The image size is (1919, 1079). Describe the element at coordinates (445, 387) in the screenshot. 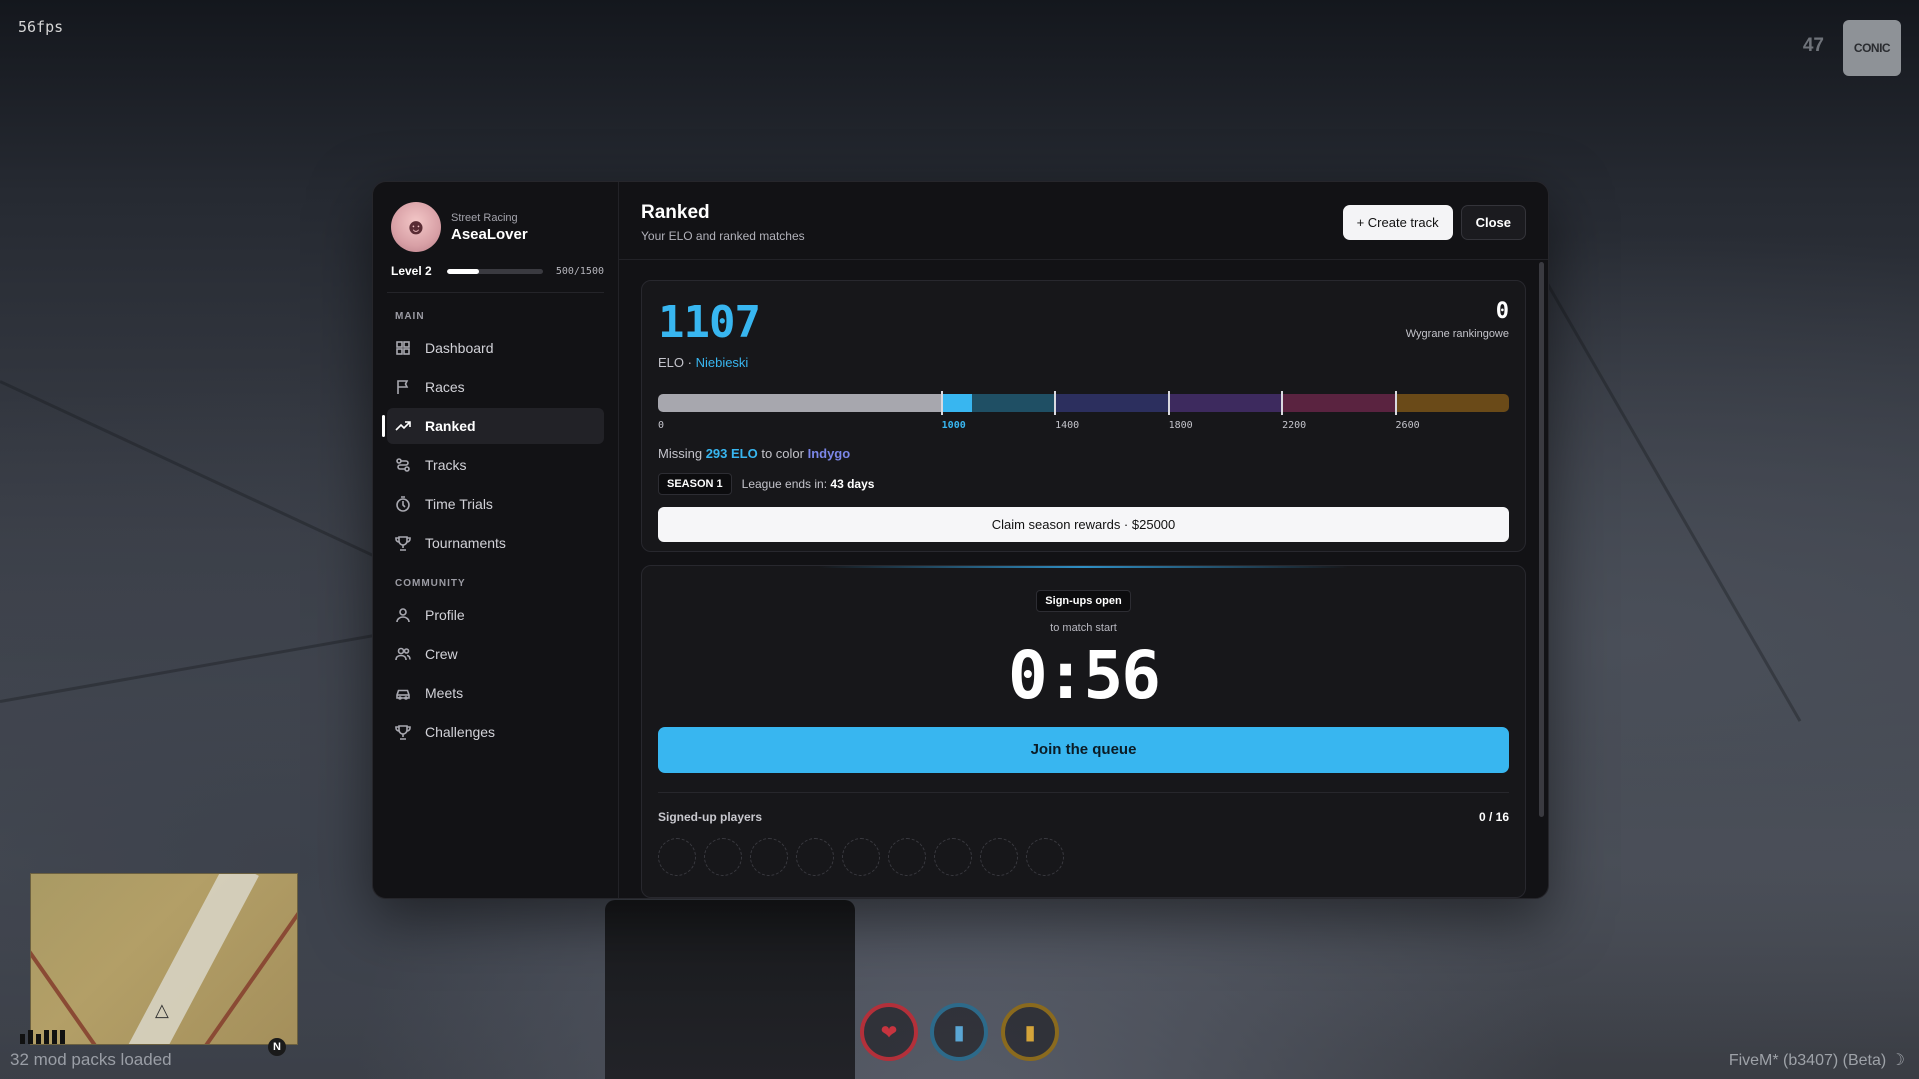

I see `sidebar-item-label: Races` at that location.